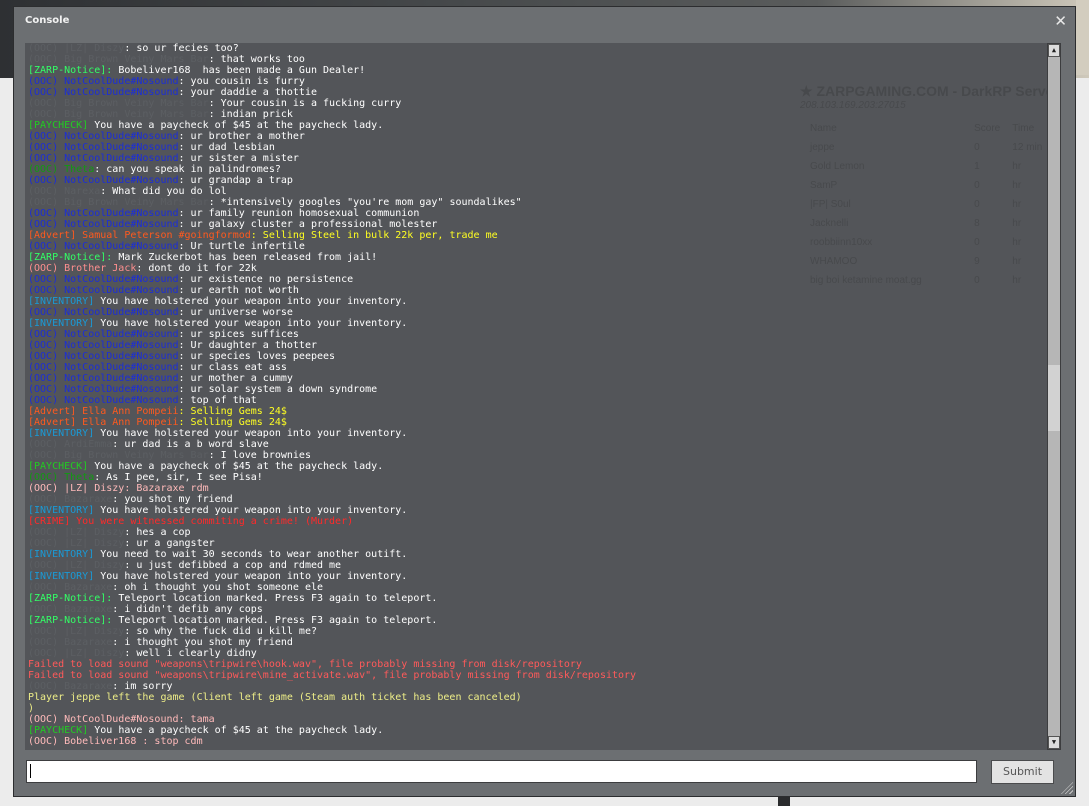 The width and height of the screenshot is (1089, 806). What do you see at coordinates (118, 103) in the screenshot?
I see `line-segment: (OOC) Big Brown Veiny Mars Bar` at bounding box center [118, 103].